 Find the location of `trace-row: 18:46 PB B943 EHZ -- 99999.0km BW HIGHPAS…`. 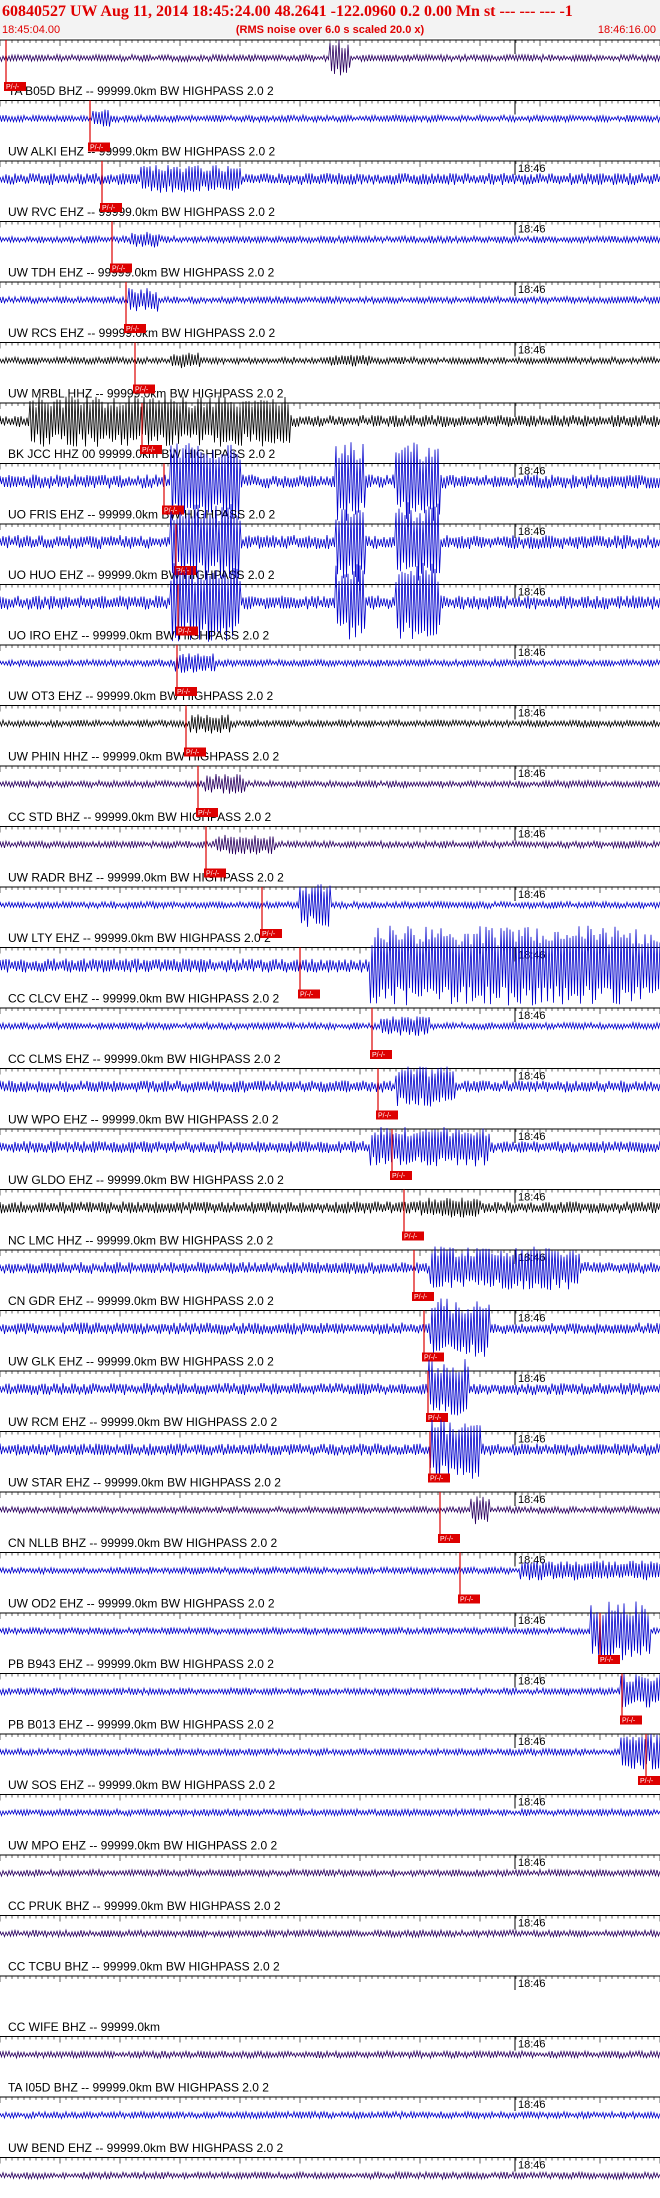

trace-row: 18:46 PB B943 EHZ -- 99999.0km BW HIGHPAS… is located at coordinates (330, 1636).